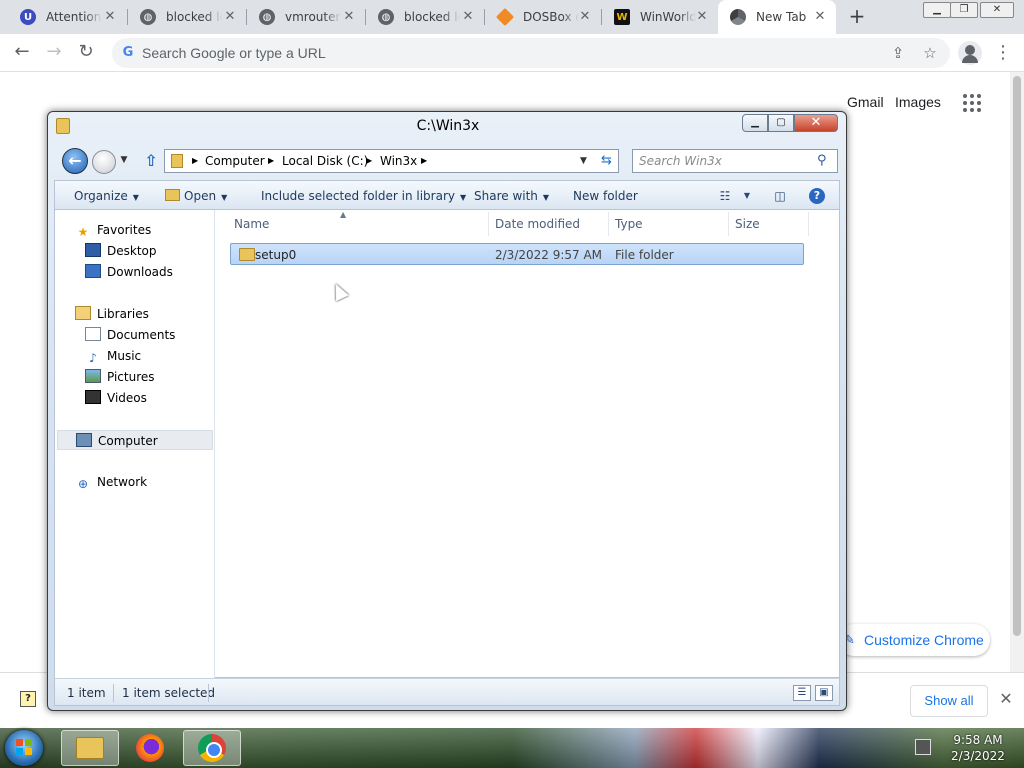 The image size is (1024, 768). I want to click on column-type: Type, so click(629, 224).